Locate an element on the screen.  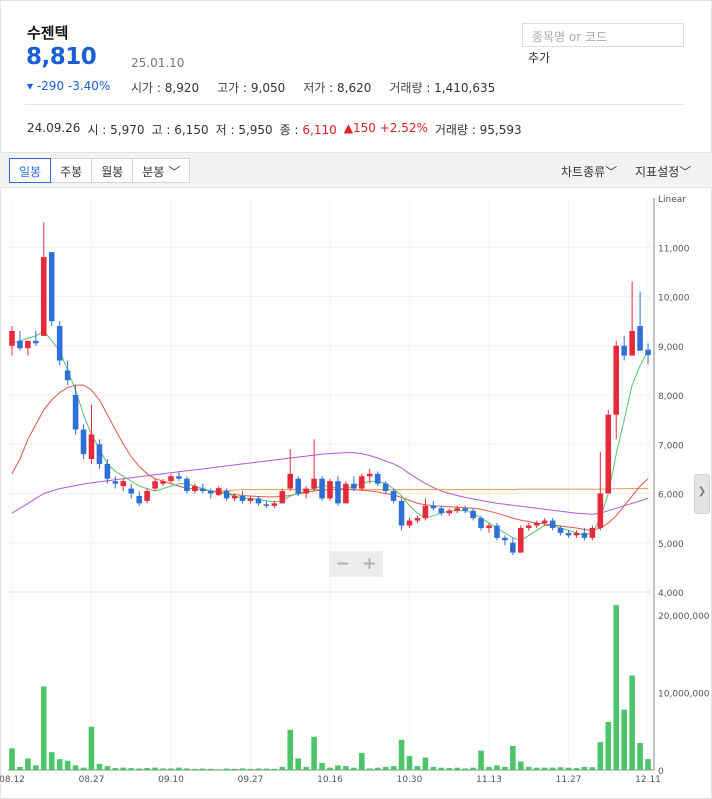
tab-daily: 일봉 is located at coordinates (30, 170).